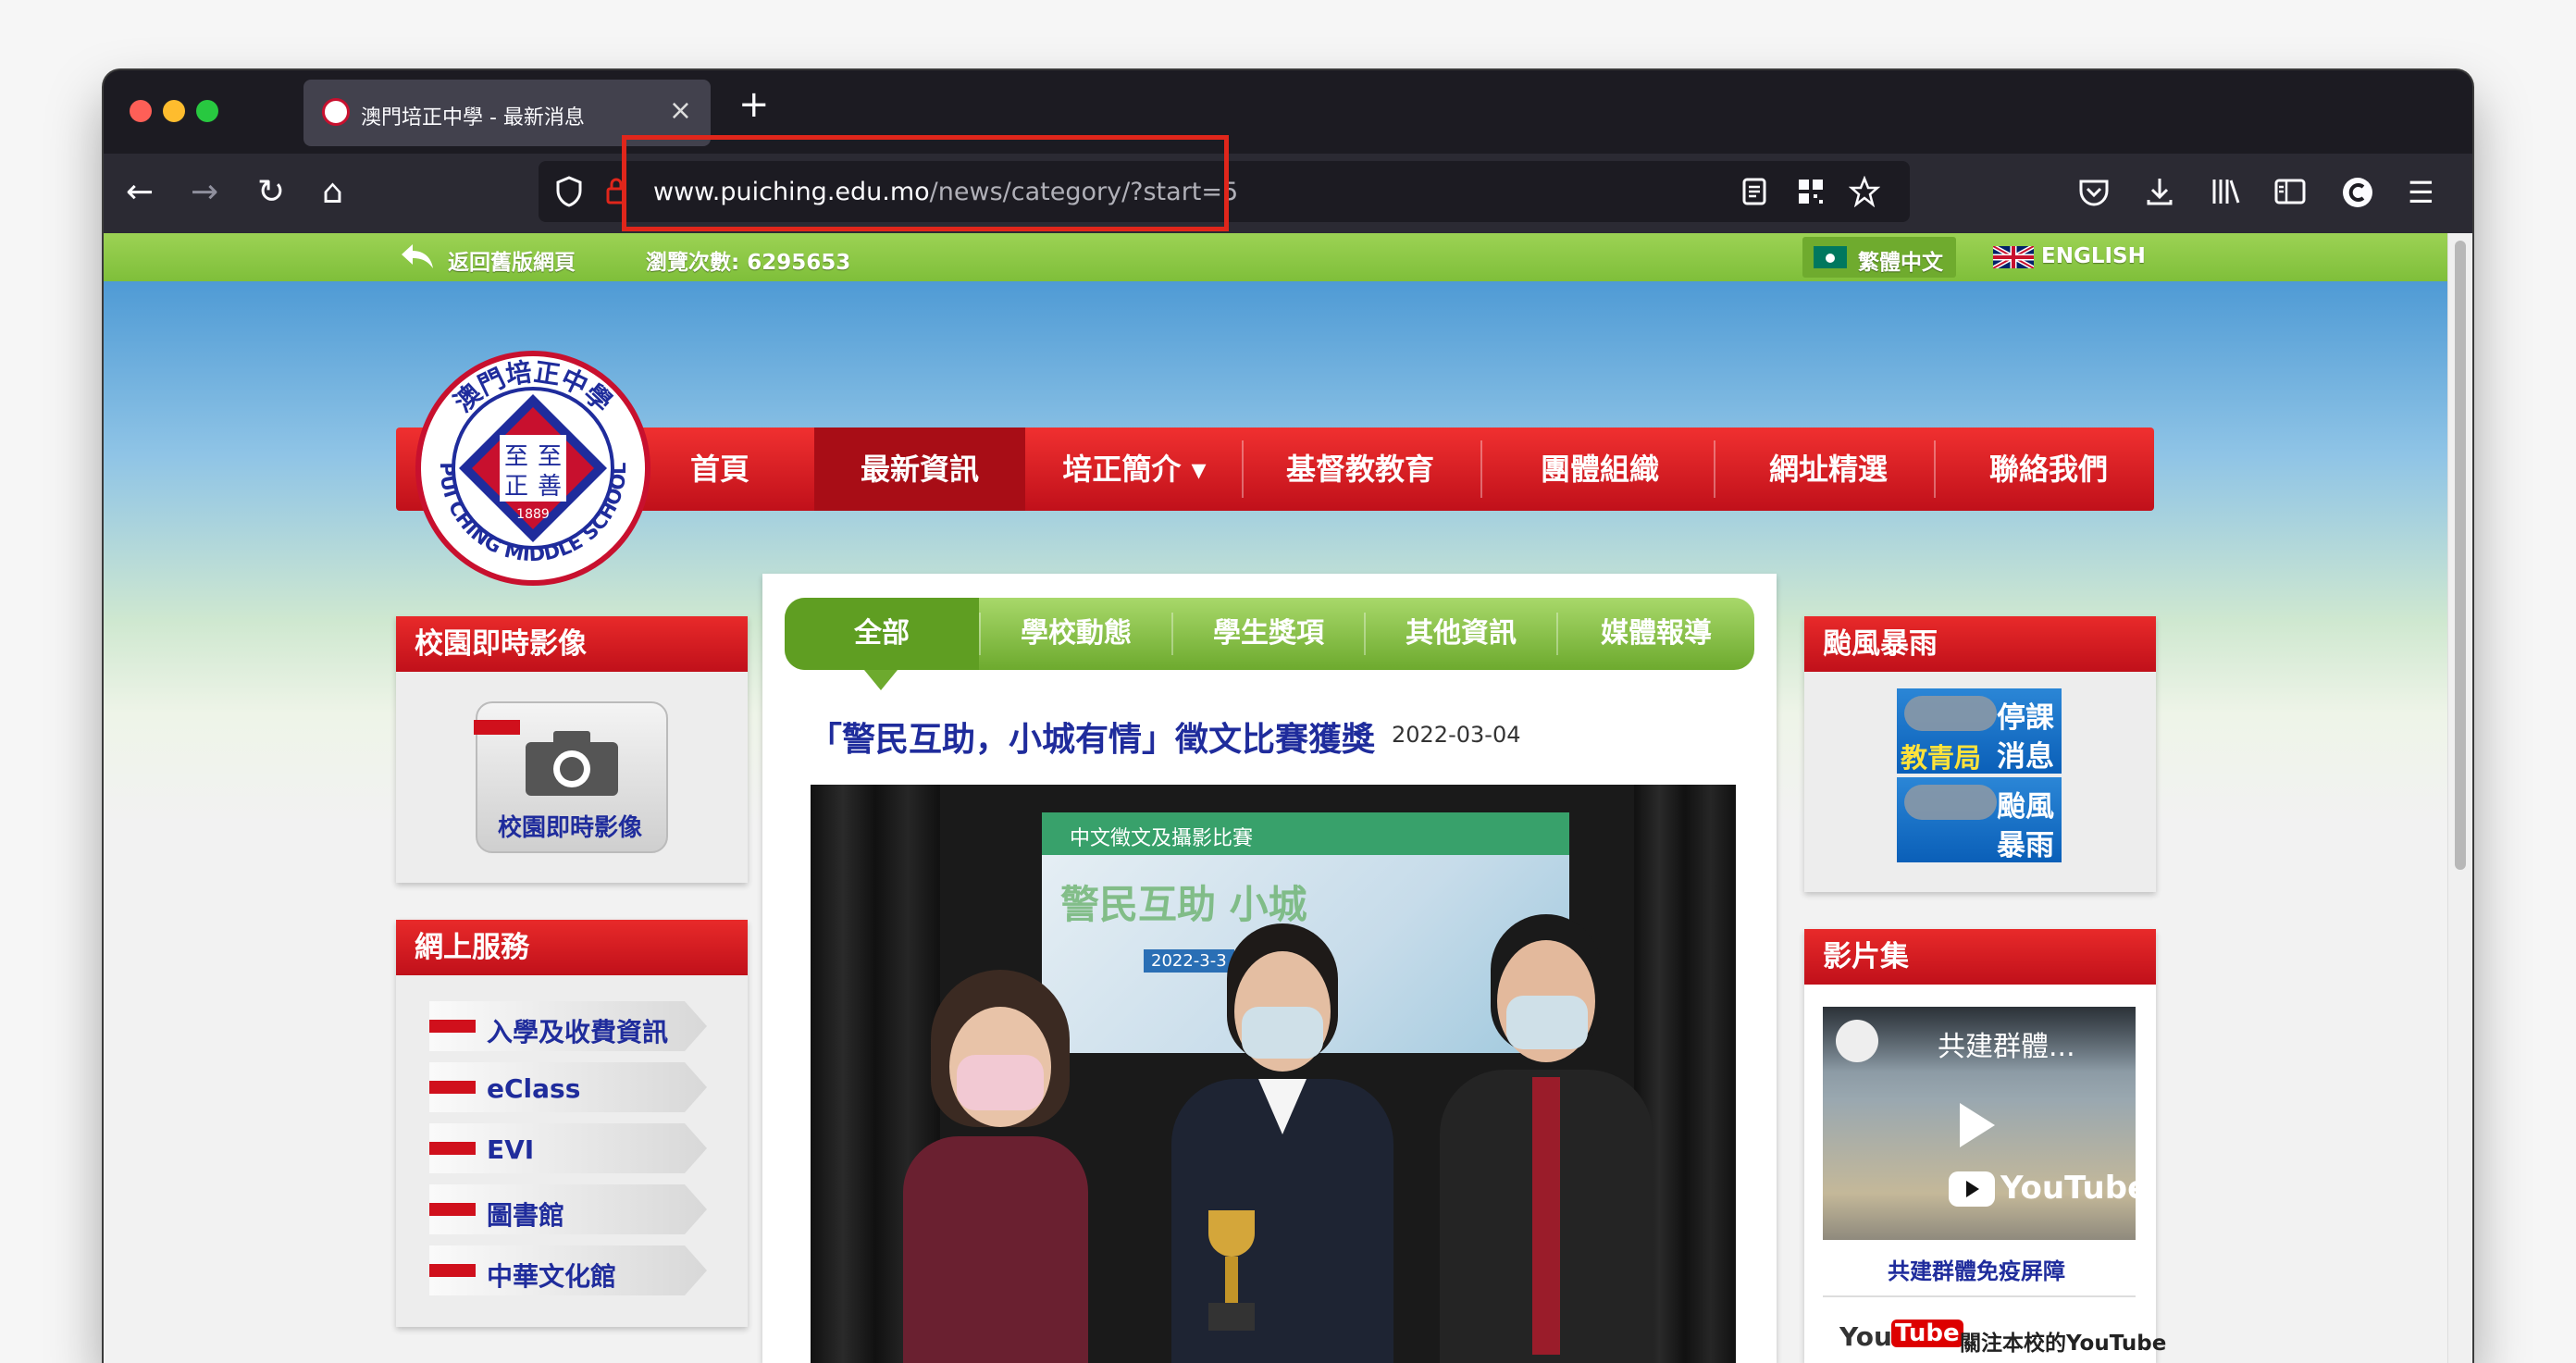  Describe the element at coordinates (570, 828) in the screenshot. I see `campus-camera-label: 校園即時影像` at that location.